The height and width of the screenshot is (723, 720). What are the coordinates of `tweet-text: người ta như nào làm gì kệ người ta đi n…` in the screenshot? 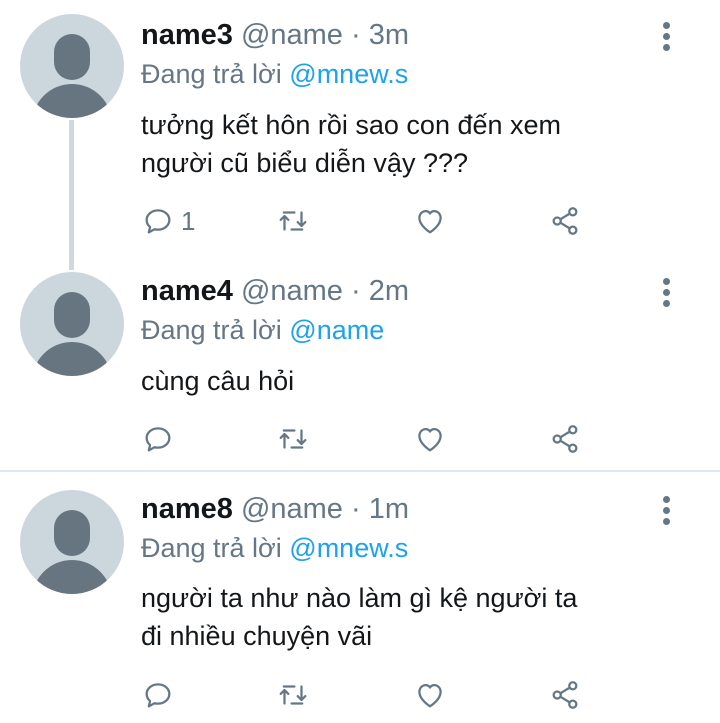 It's located at (359, 617).